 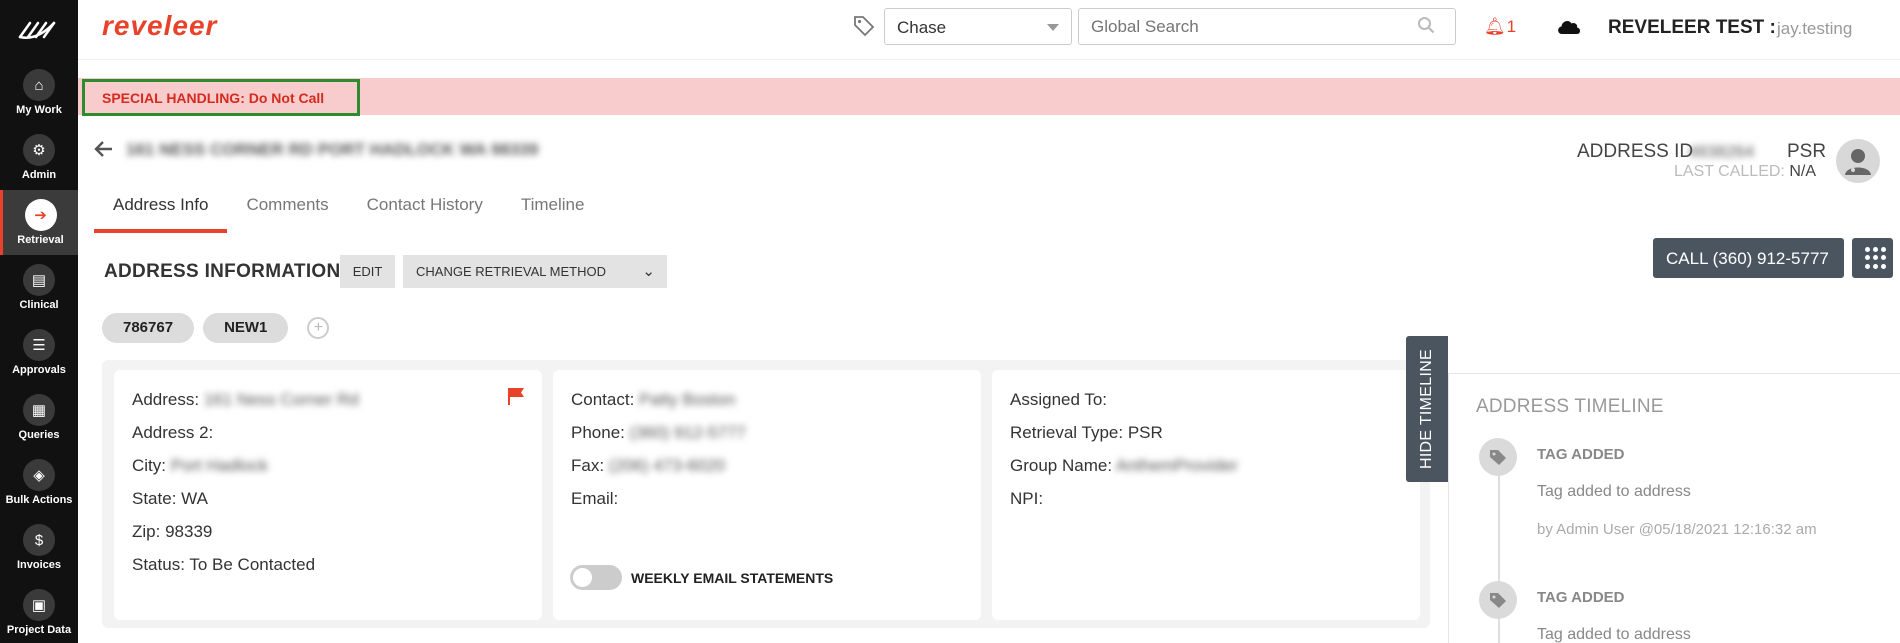 I want to click on global-search-input, so click(x=1267, y=26).